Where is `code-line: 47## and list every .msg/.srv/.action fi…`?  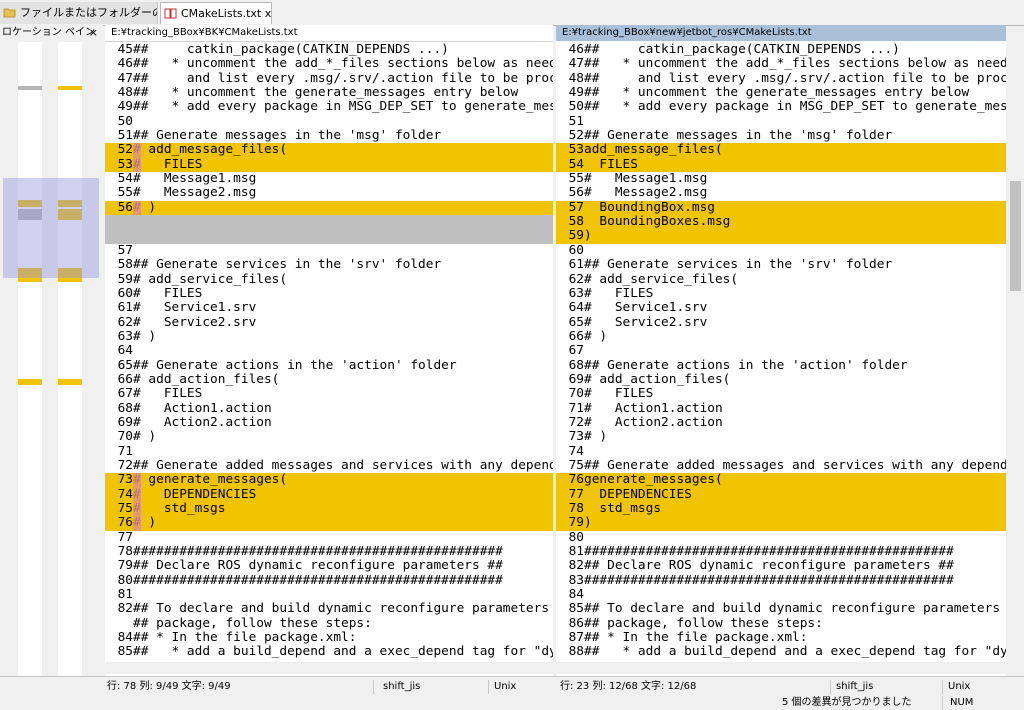
code-line: 47## and list every .msg/.srv/.action fi… is located at coordinates (329, 78).